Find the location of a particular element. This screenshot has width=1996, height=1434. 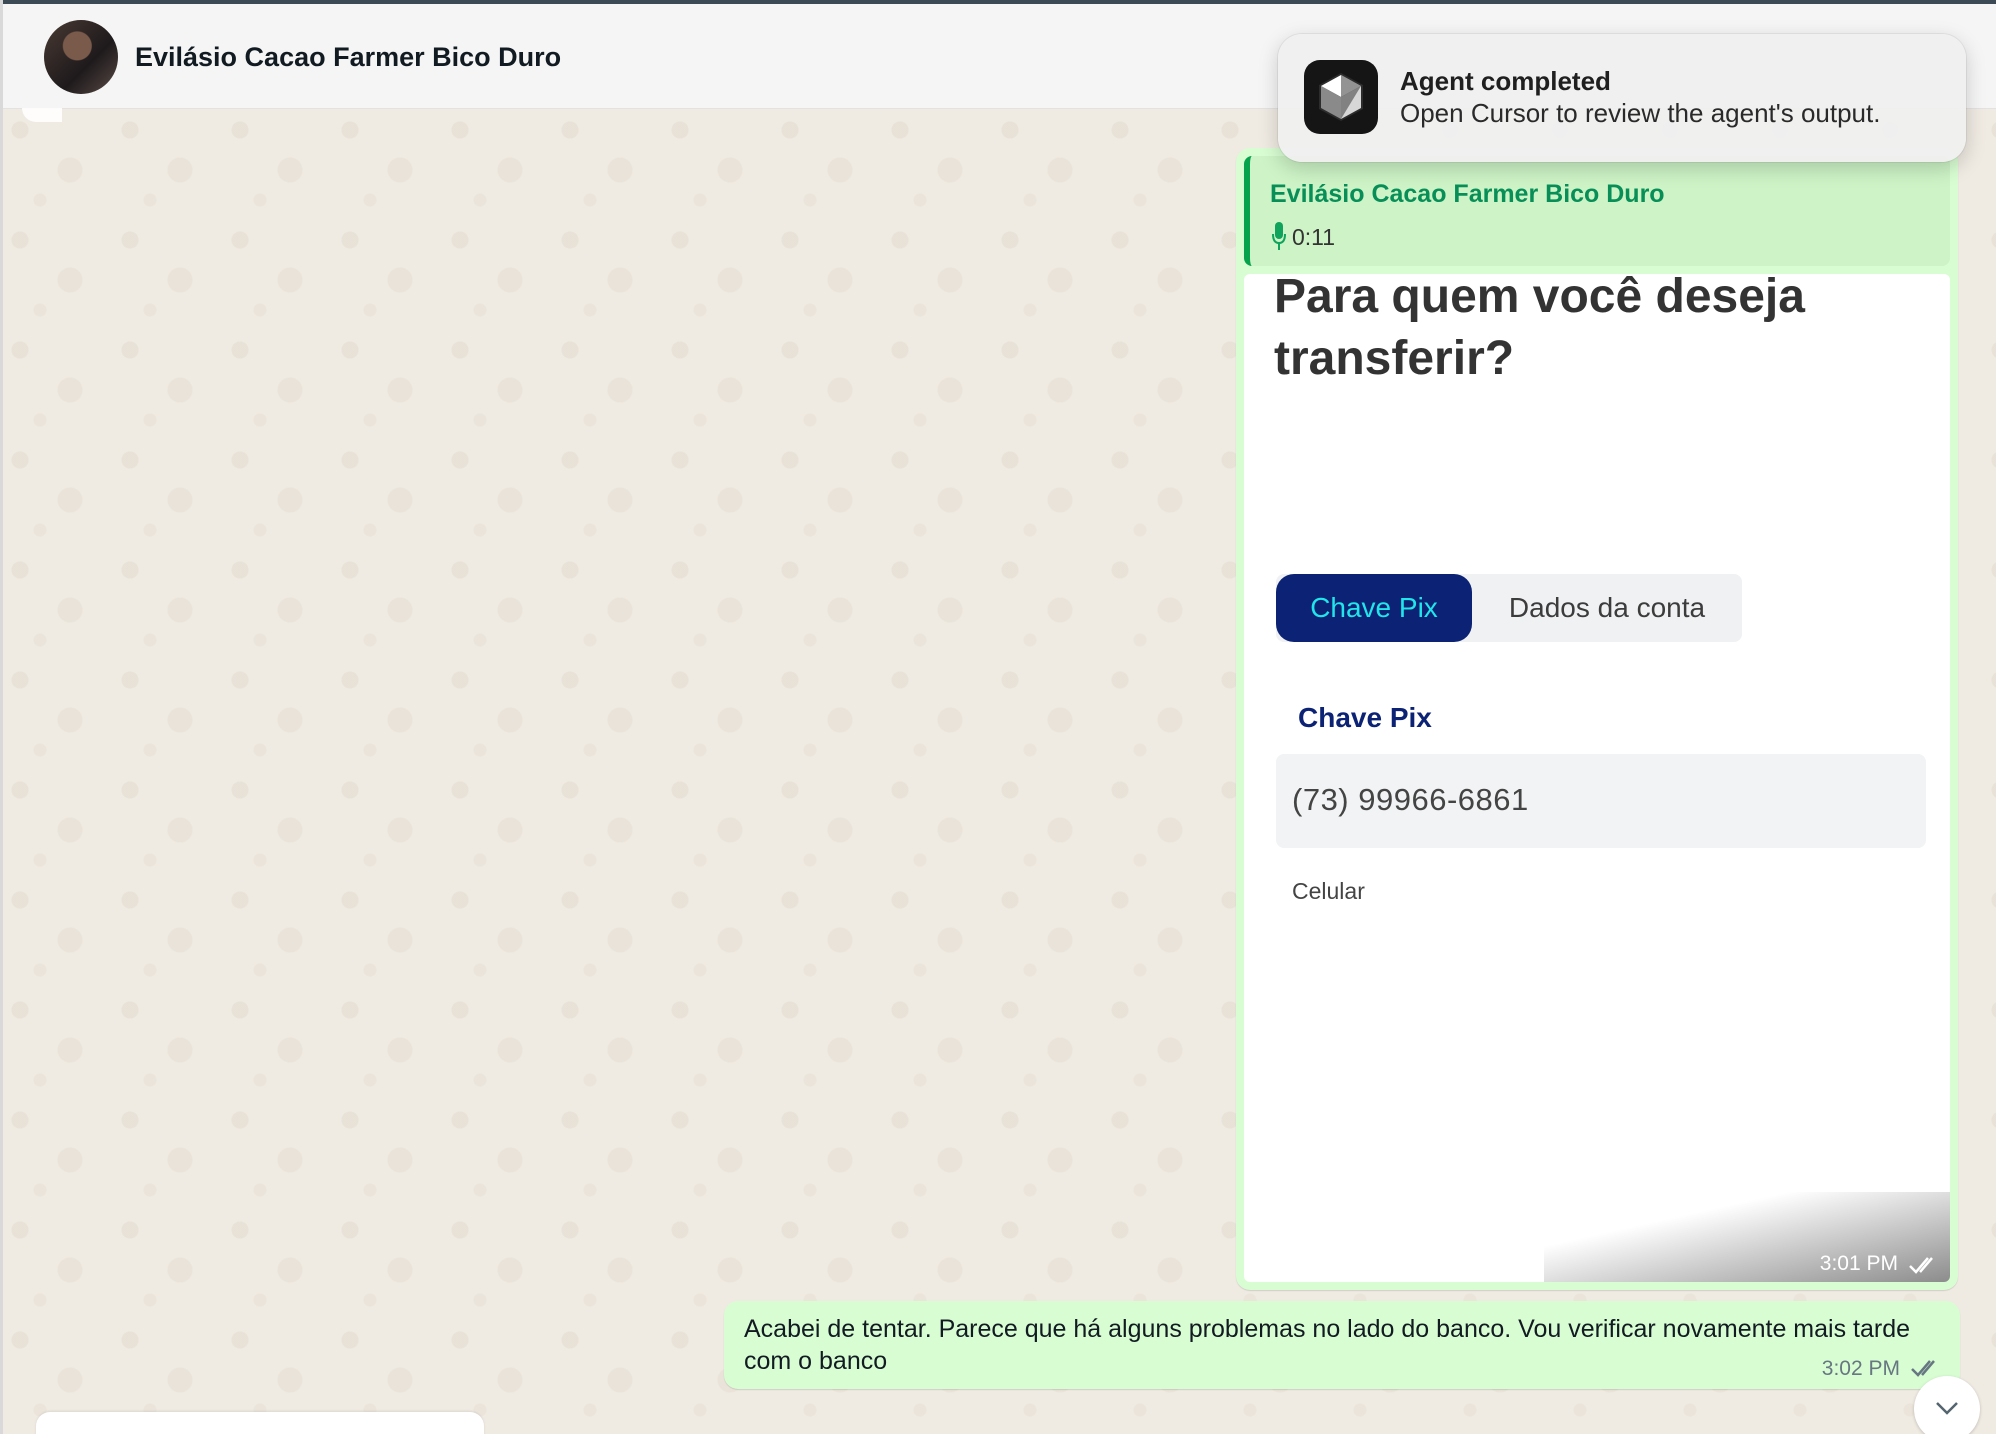

pix-key-input: (73) 99966-6861 is located at coordinates (1601, 801).